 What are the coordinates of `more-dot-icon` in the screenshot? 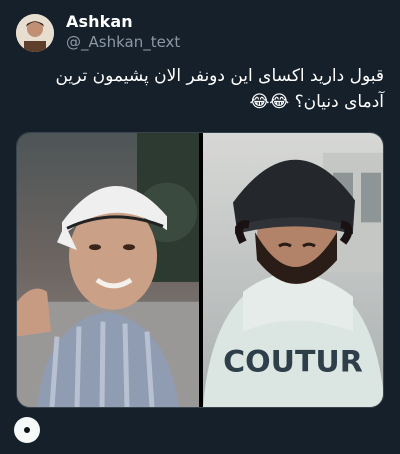 It's located at (27, 430).